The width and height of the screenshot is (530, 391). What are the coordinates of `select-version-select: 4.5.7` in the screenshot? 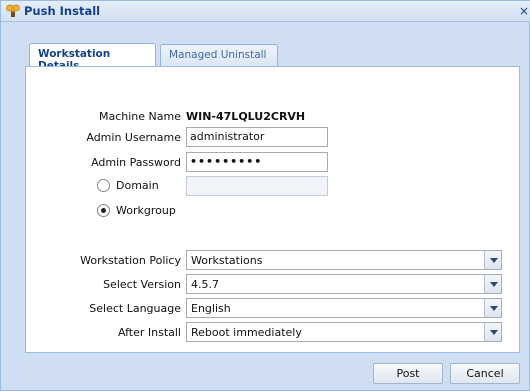 It's located at (344, 284).